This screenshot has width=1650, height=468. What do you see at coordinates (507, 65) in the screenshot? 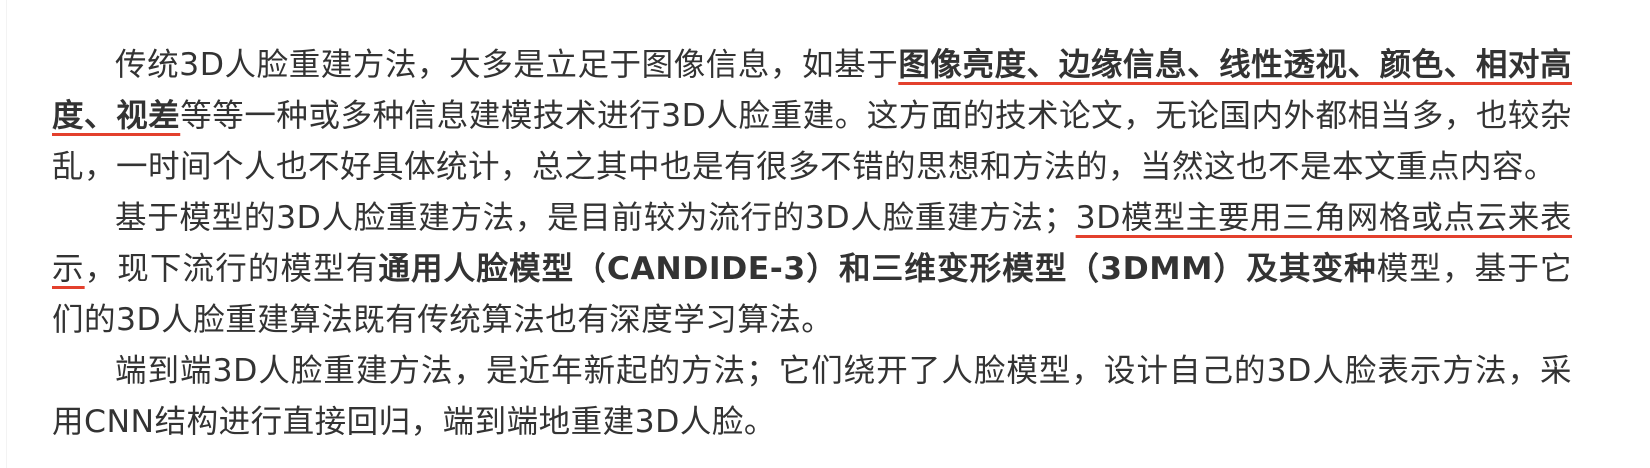
I see `text-segment: 传统3D人脸重建方法，大多是立足于图像信息，如基于` at bounding box center [507, 65].